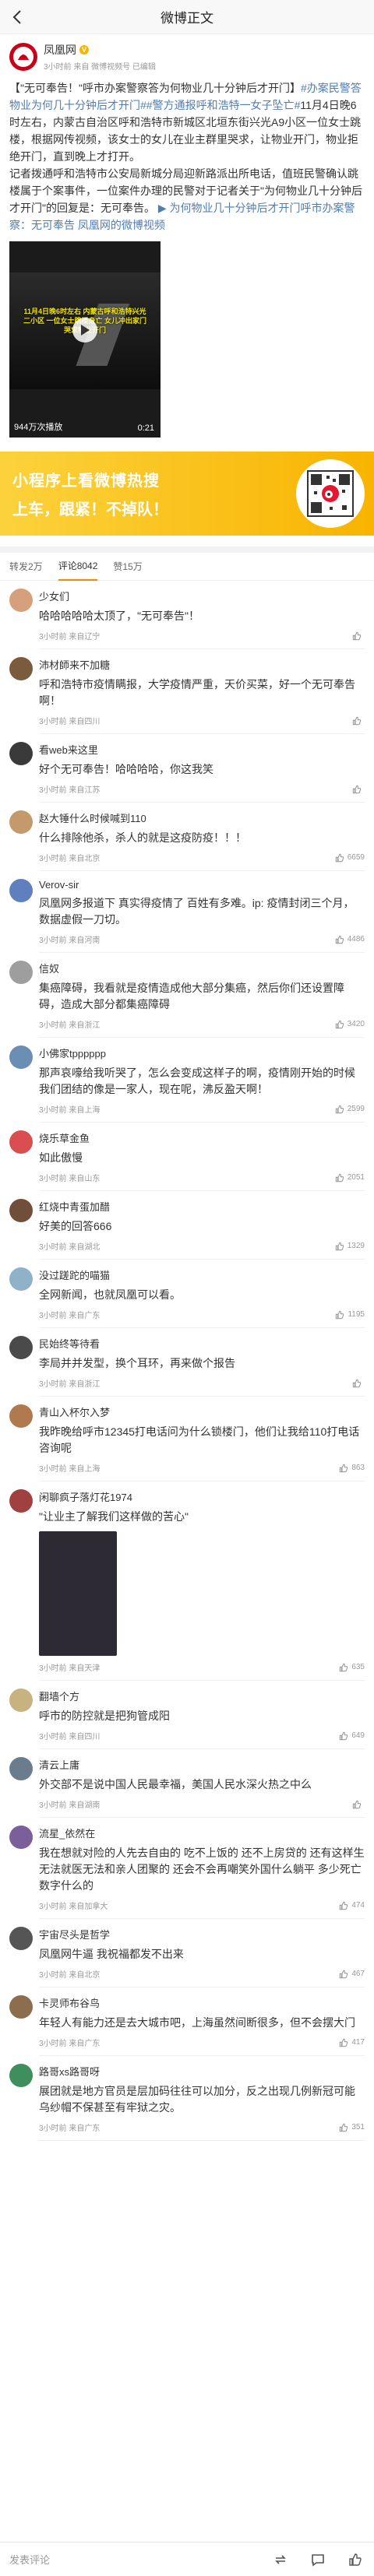  I want to click on comment-image, so click(78, 1593).